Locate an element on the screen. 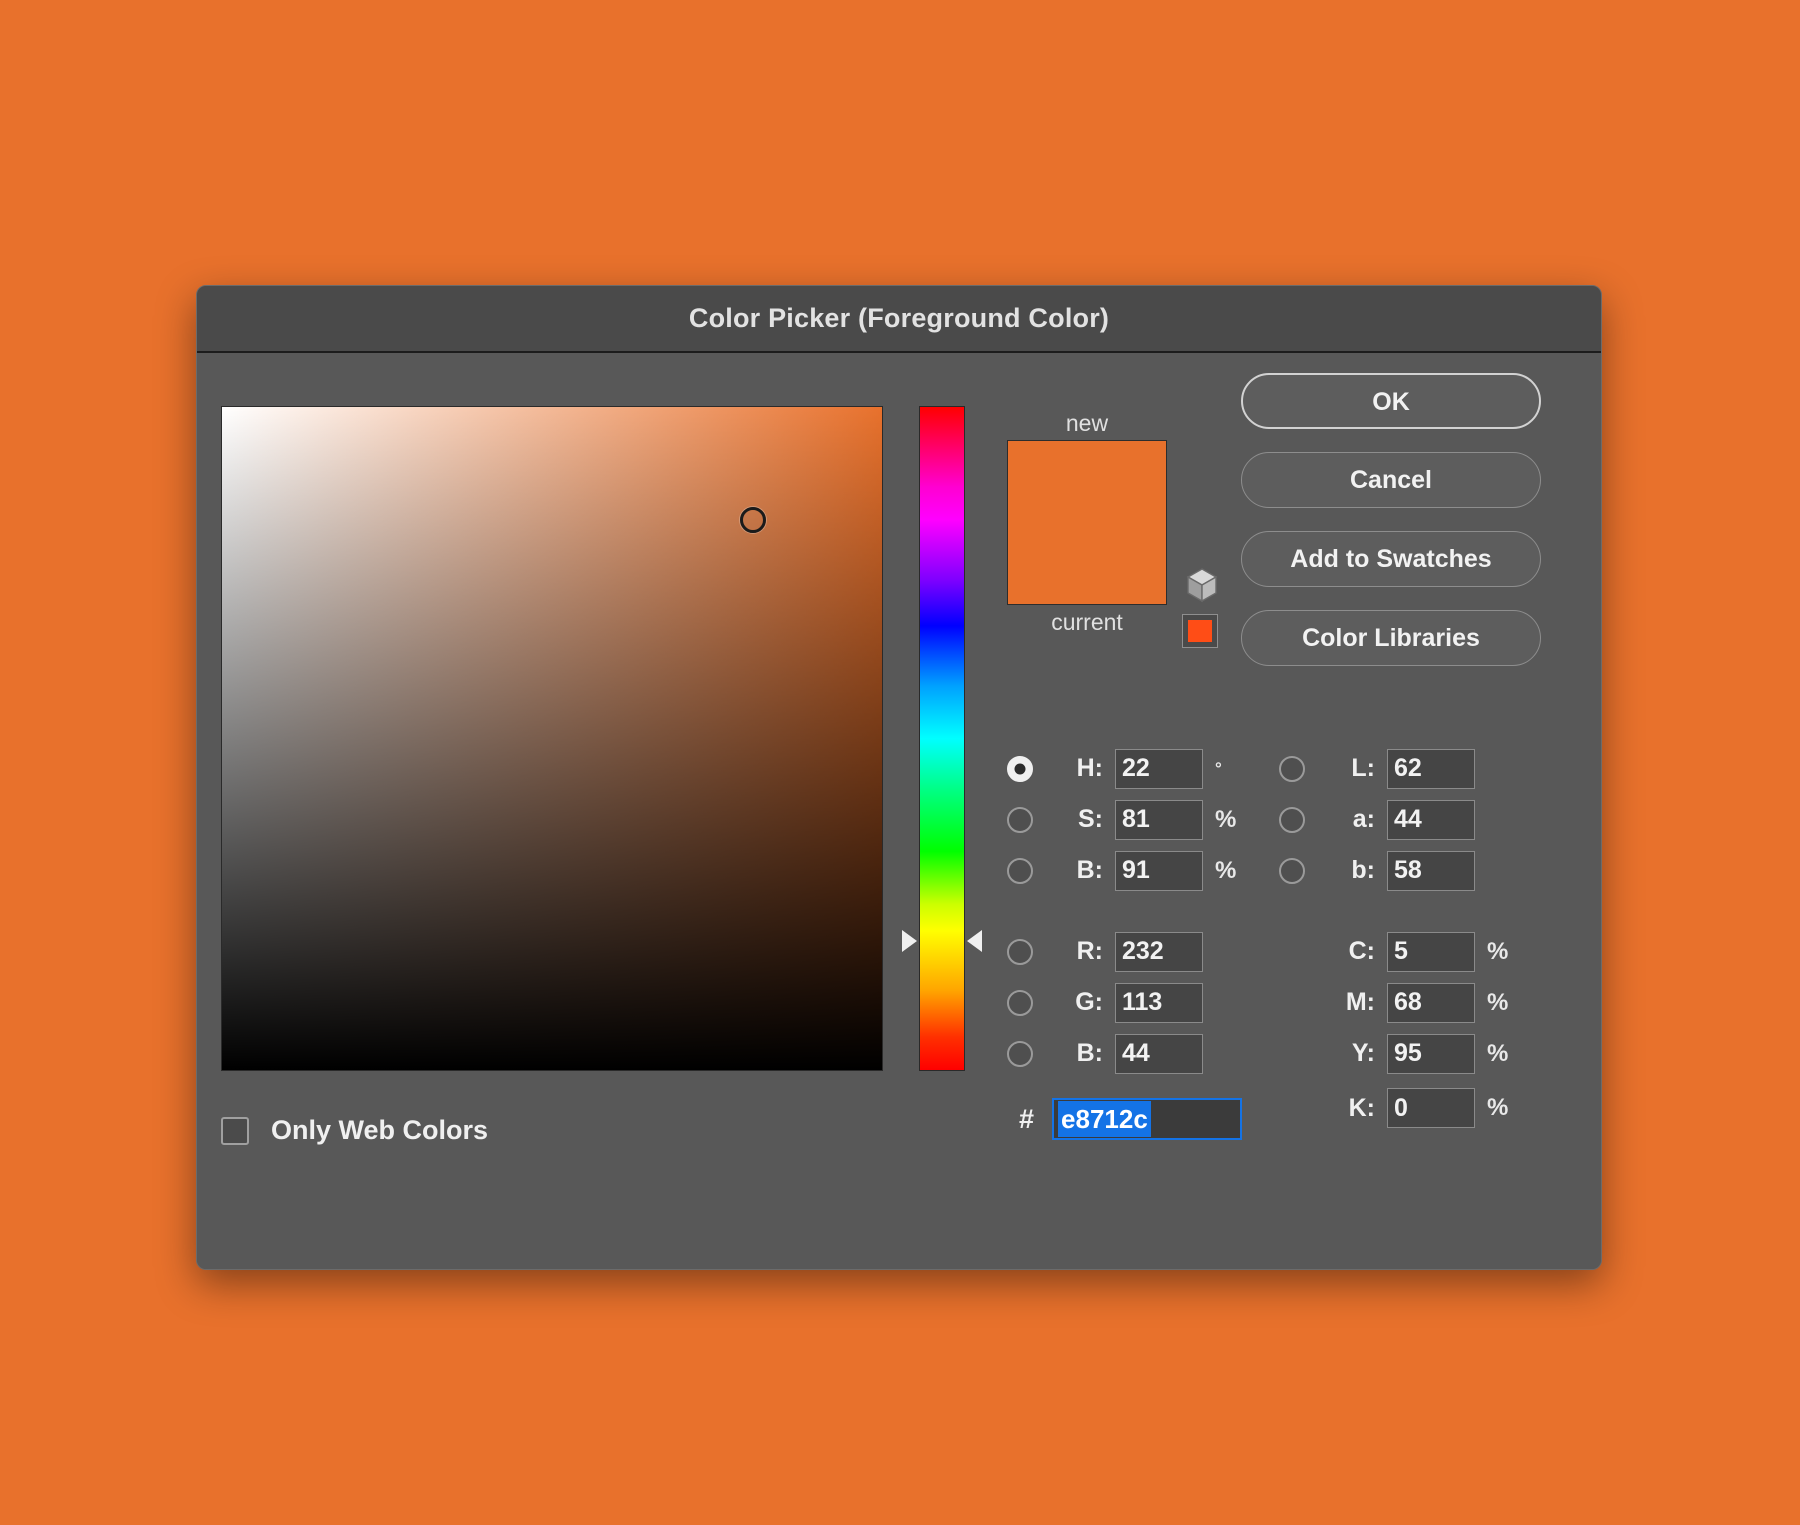 This screenshot has height=1525, width=1800. input-brightness is located at coordinates (1159, 870).